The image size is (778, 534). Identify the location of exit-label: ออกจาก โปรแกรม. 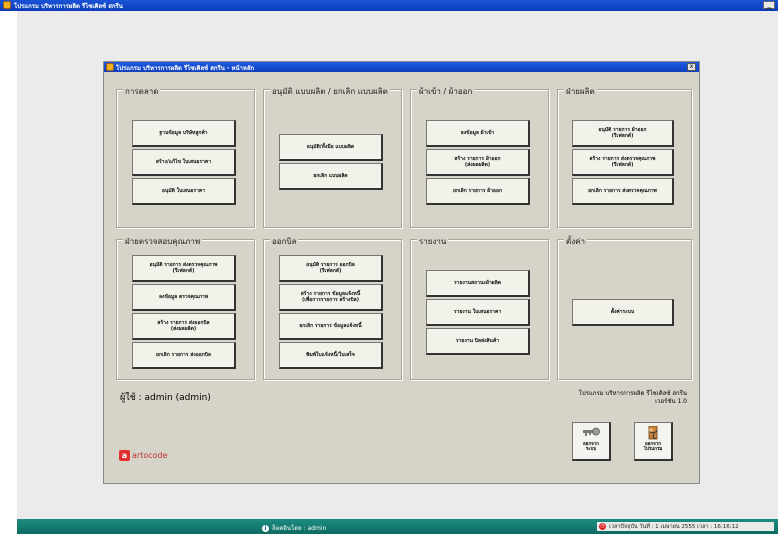
(653, 447).